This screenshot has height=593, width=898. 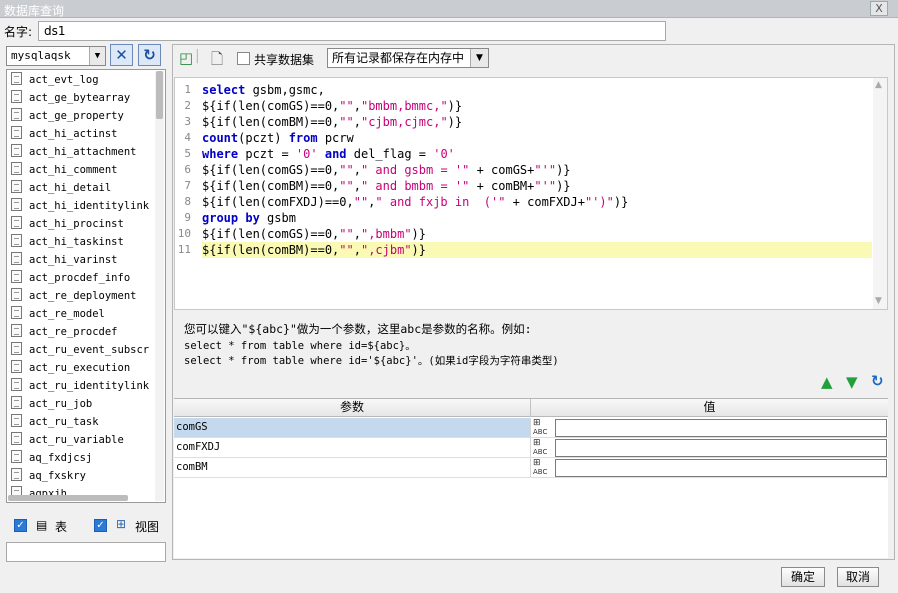 I want to click on sql-keyword: where, so click(x=220, y=154).